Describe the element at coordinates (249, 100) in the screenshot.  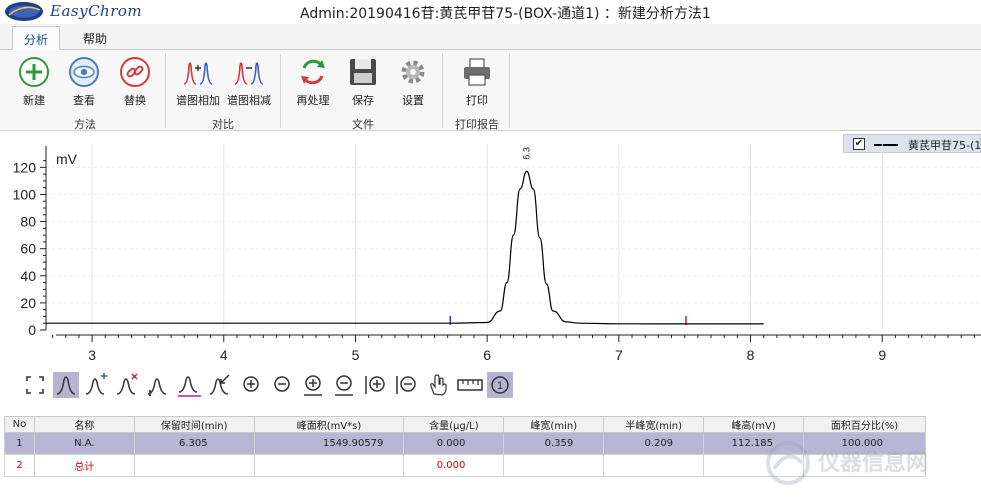
I see `spectrum-subtract-label: 谱图相减` at that location.